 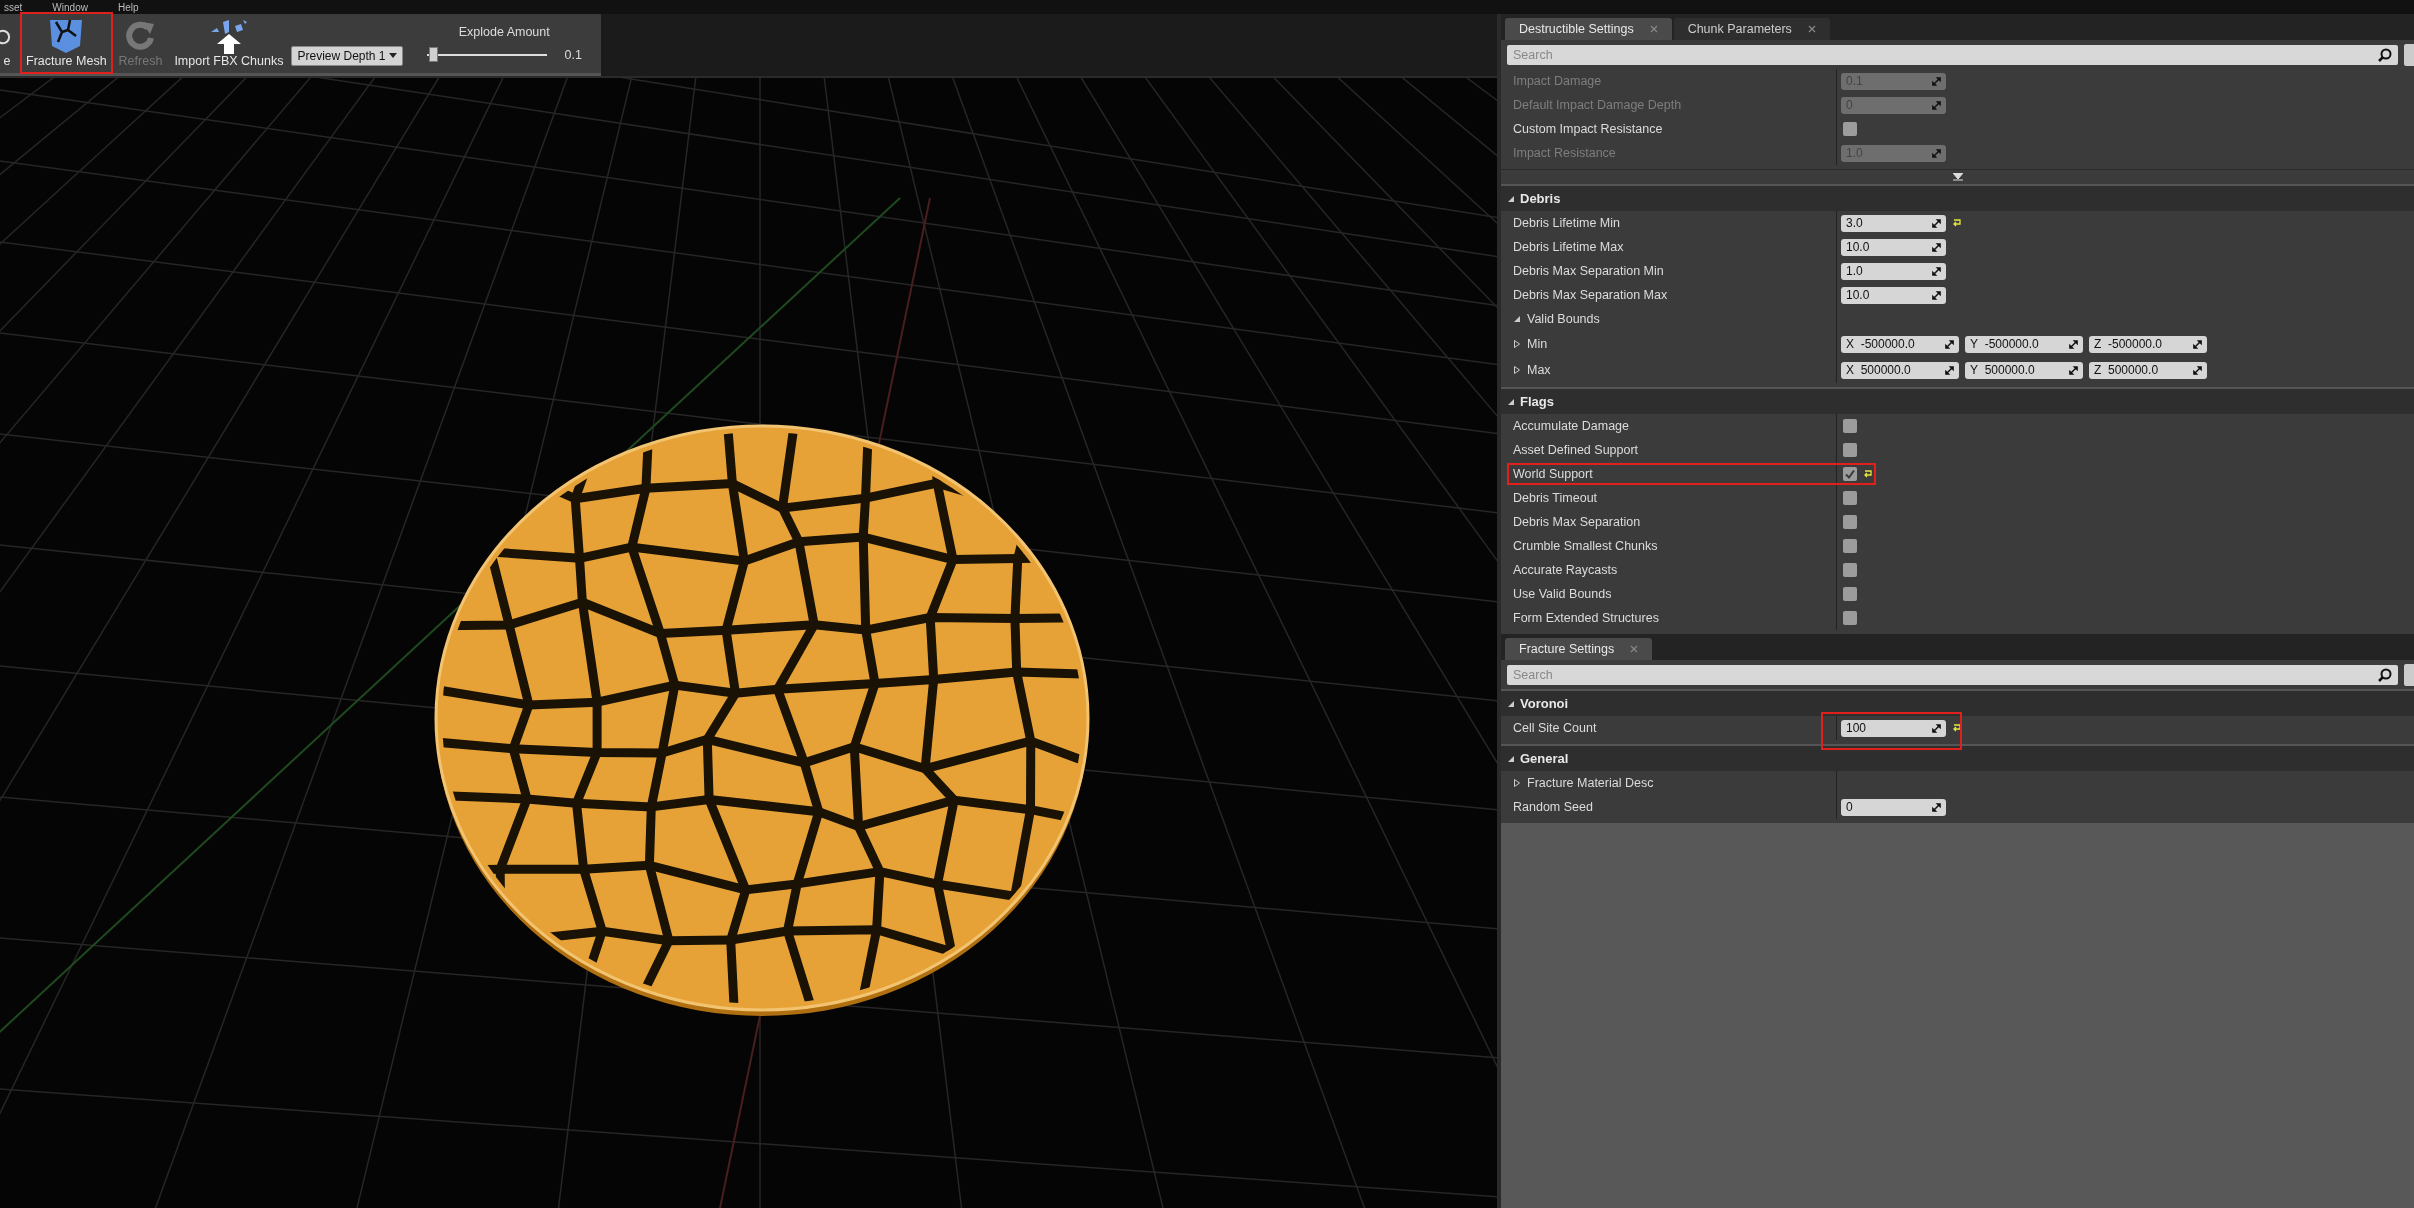 What do you see at coordinates (1553, 474) in the screenshot?
I see `property-label: World Support` at bounding box center [1553, 474].